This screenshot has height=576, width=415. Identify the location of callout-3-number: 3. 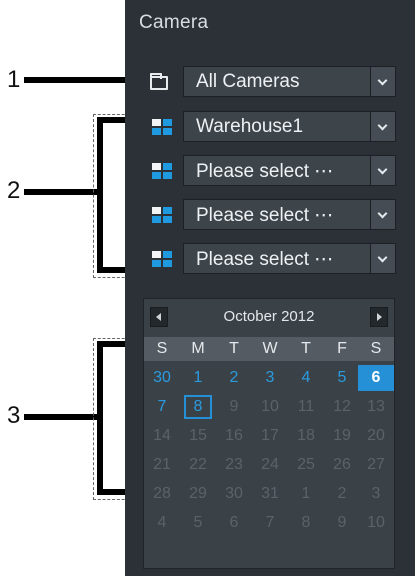
(14, 415).